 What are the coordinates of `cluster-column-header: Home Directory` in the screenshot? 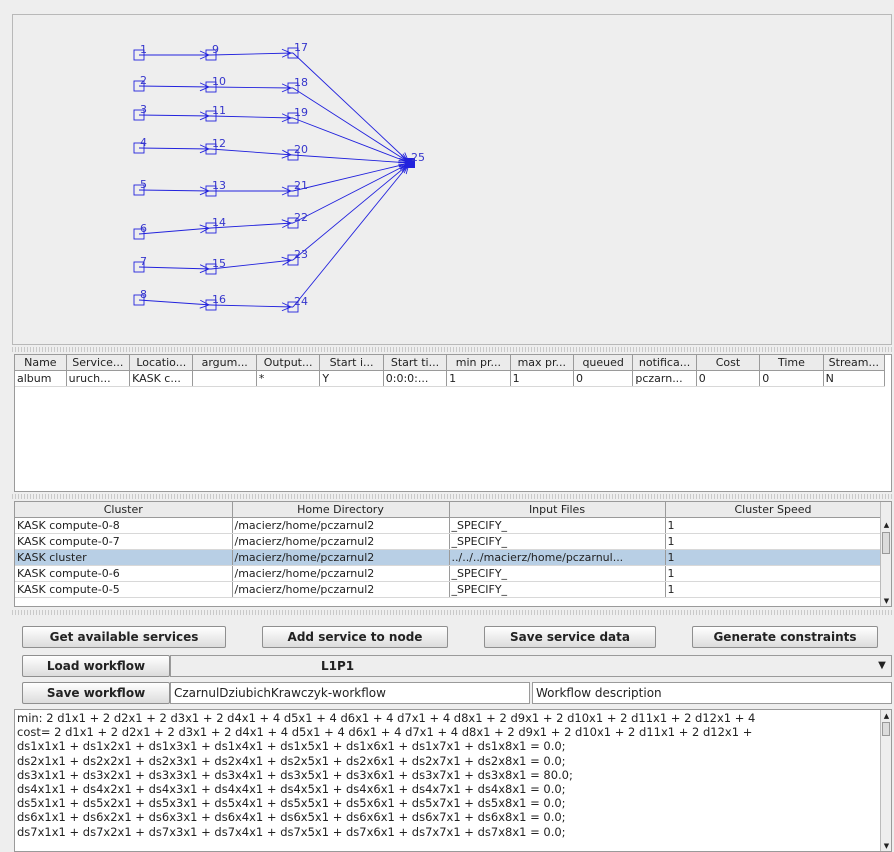 It's located at (341, 510).